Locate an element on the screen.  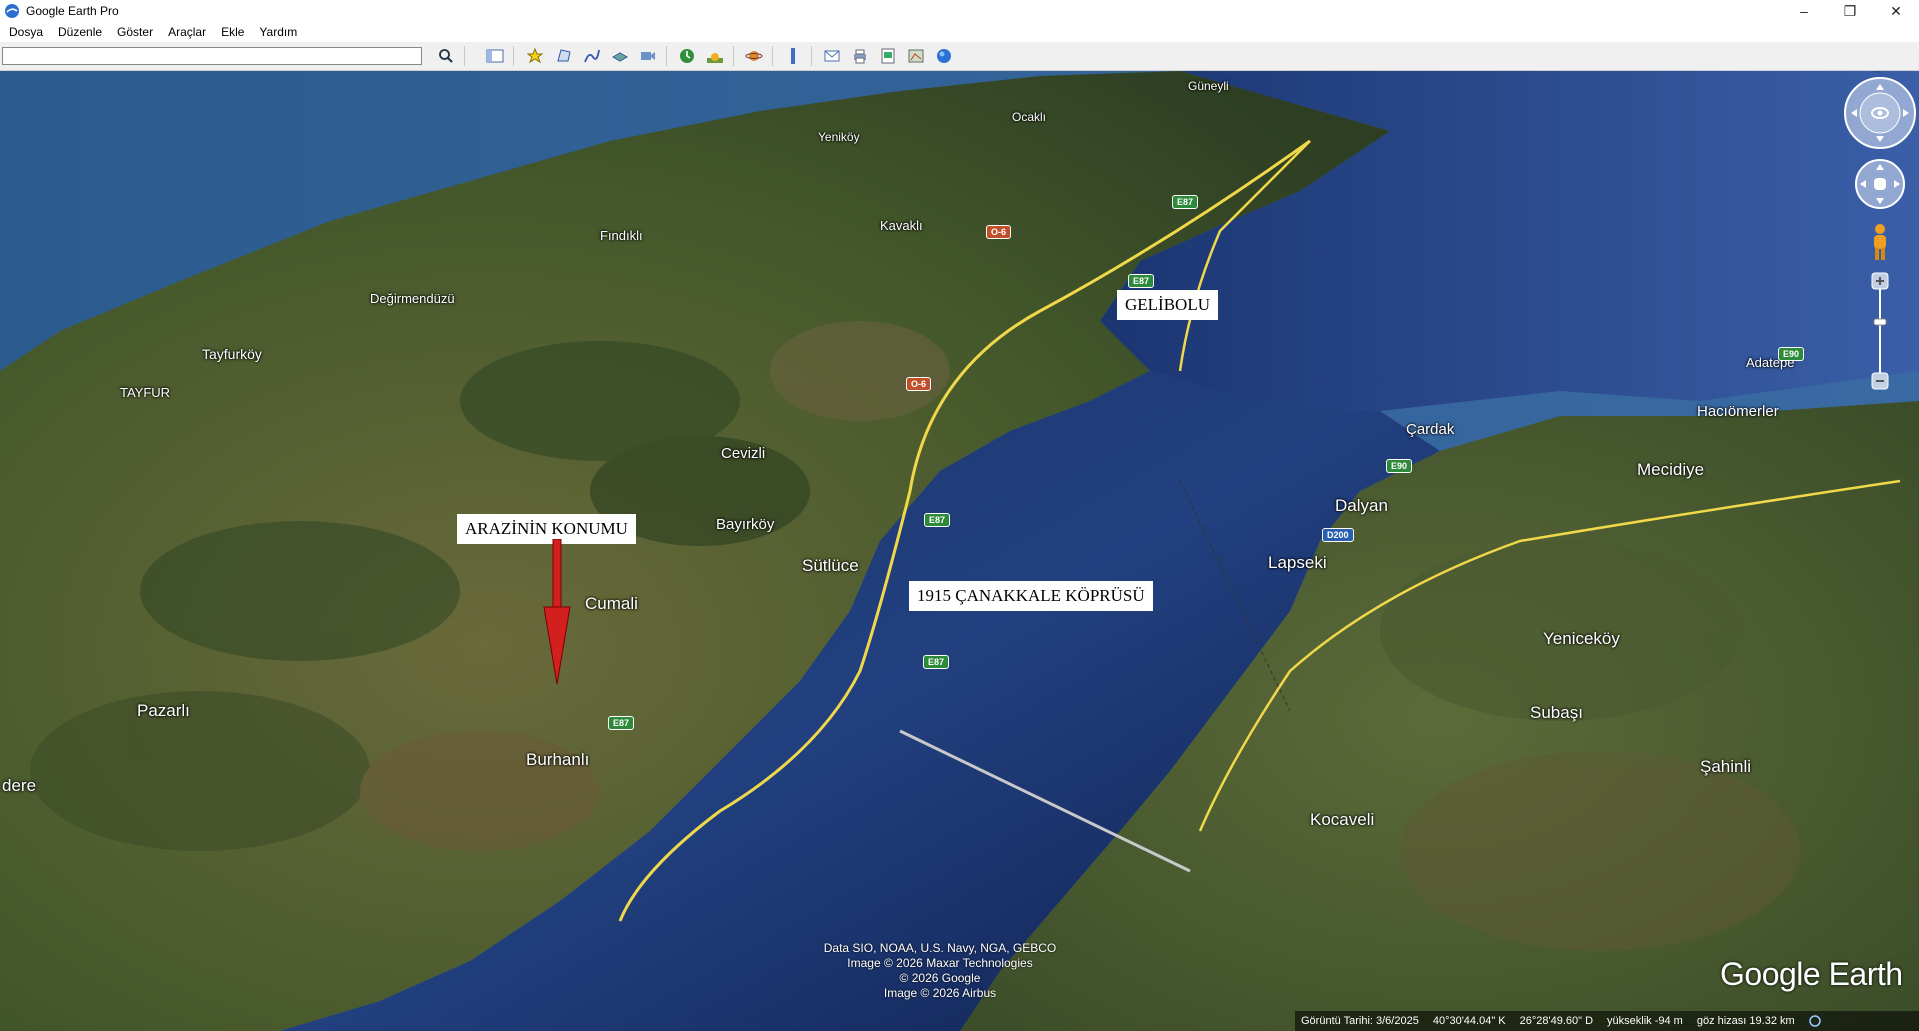
place-cardak: Çardak is located at coordinates (1430, 429).